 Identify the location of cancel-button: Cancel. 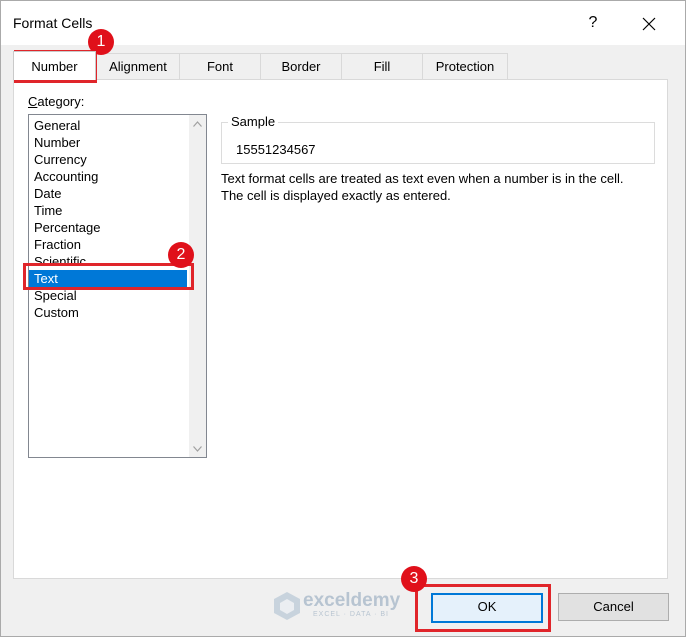
(613, 607).